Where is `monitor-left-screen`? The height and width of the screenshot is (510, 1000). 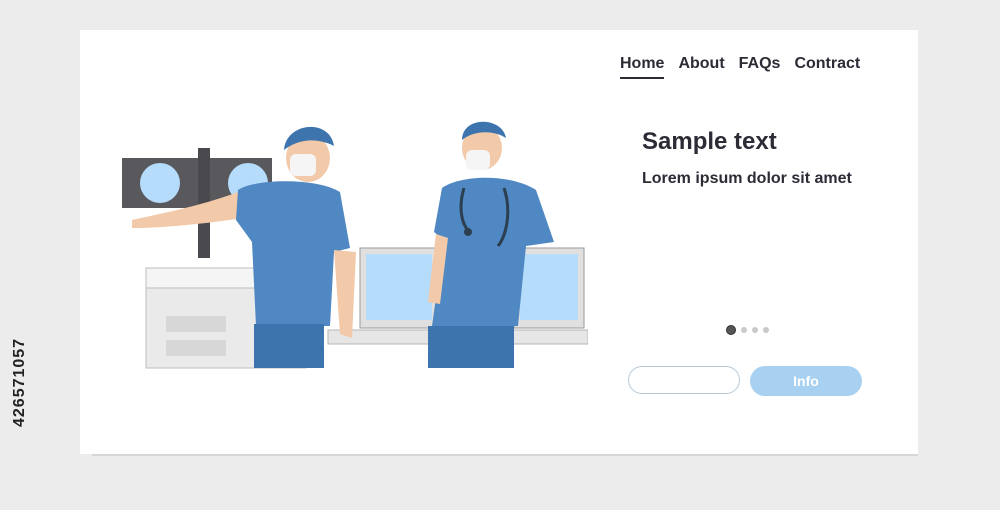
monitor-left-screen is located at coordinates (399, 287).